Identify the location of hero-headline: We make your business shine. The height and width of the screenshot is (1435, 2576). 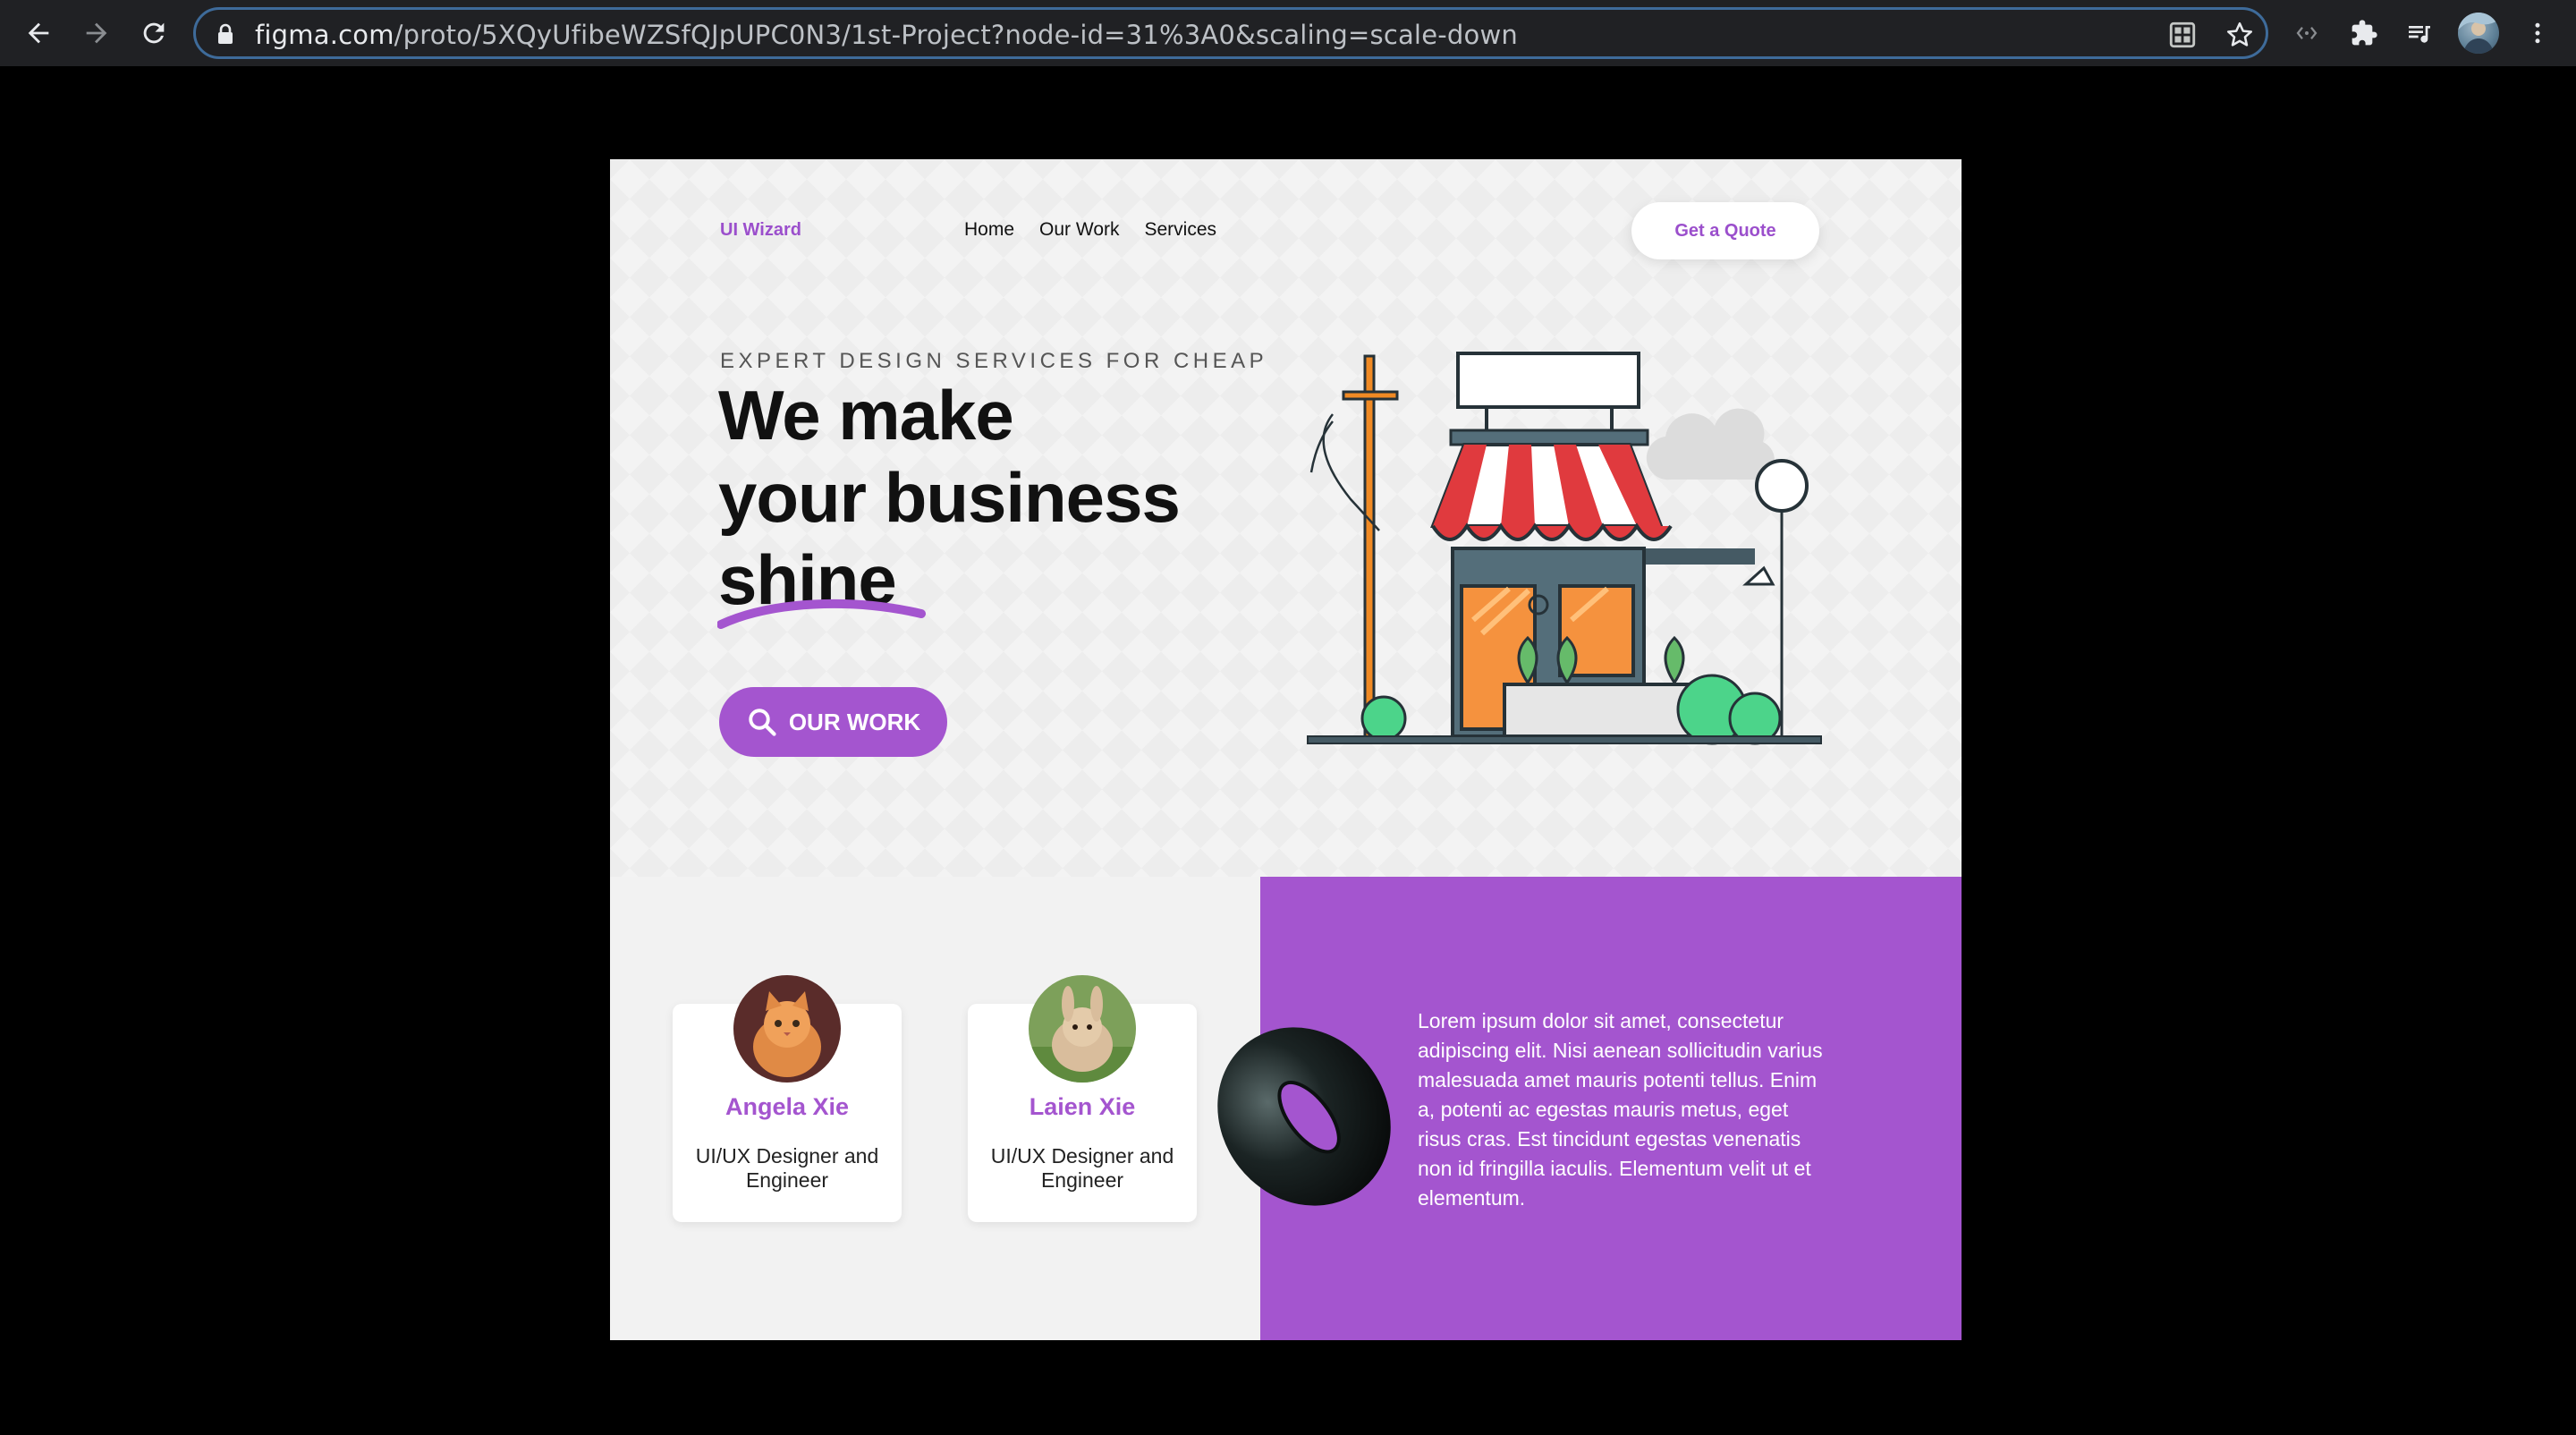
(949, 497).